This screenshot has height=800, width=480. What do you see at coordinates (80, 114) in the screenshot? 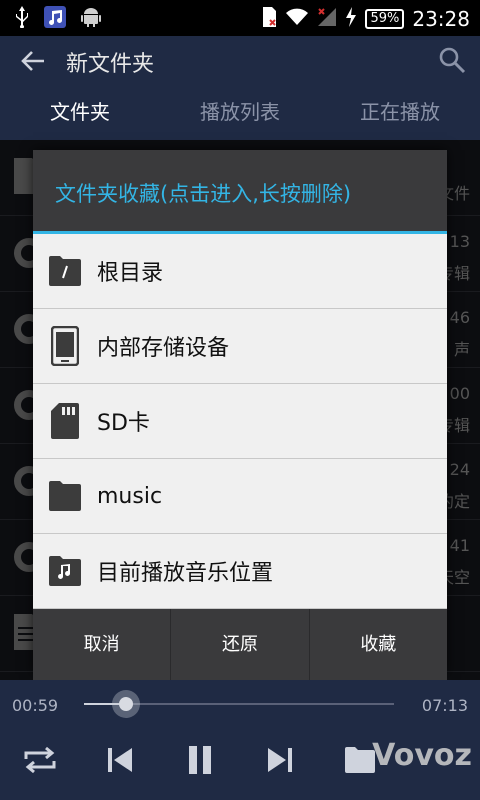
I see `tab-folders: 文件夹` at bounding box center [80, 114].